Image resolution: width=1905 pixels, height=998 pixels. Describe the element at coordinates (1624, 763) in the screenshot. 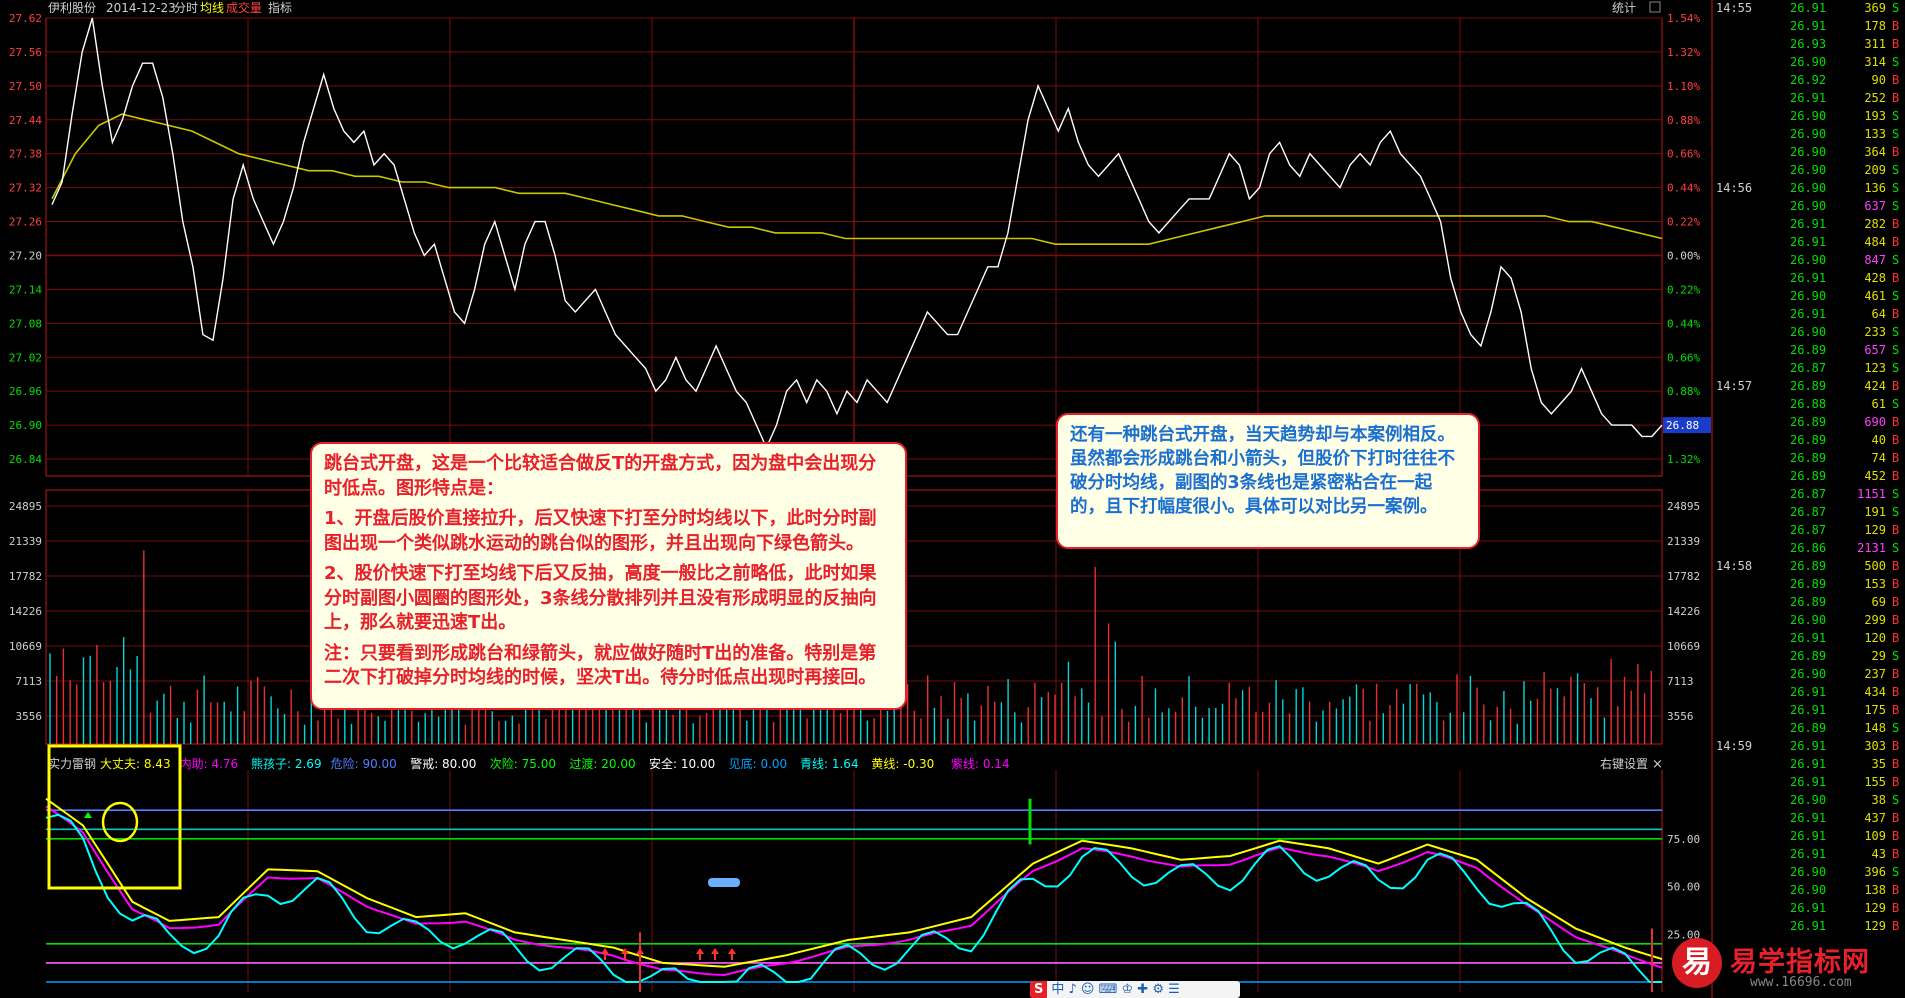

I see `indicator-settings-button: 右键设置` at that location.